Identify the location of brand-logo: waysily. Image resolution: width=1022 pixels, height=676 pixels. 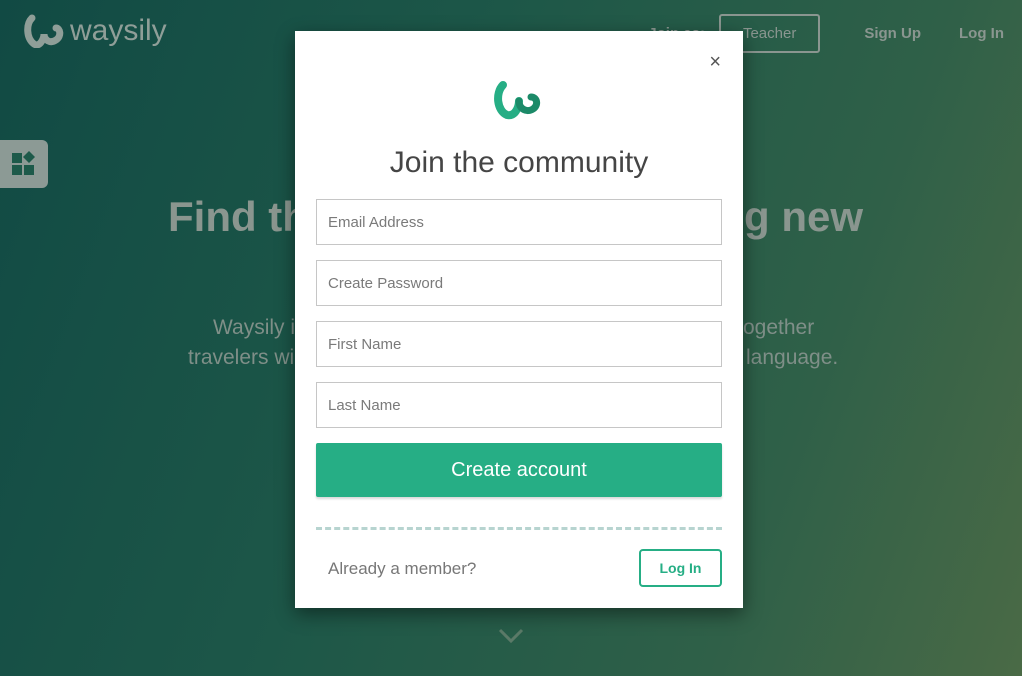
(95, 31).